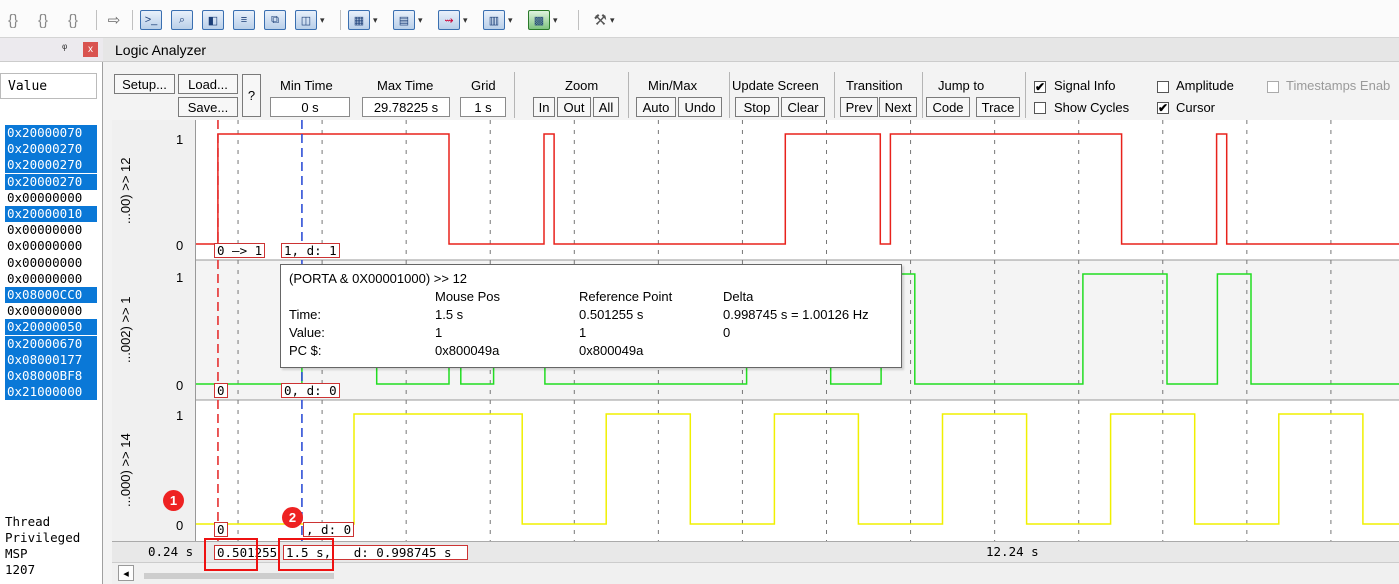  What do you see at coordinates (859, 107) in the screenshot?
I see `prev-button: Prev` at bounding box center [859, 107].